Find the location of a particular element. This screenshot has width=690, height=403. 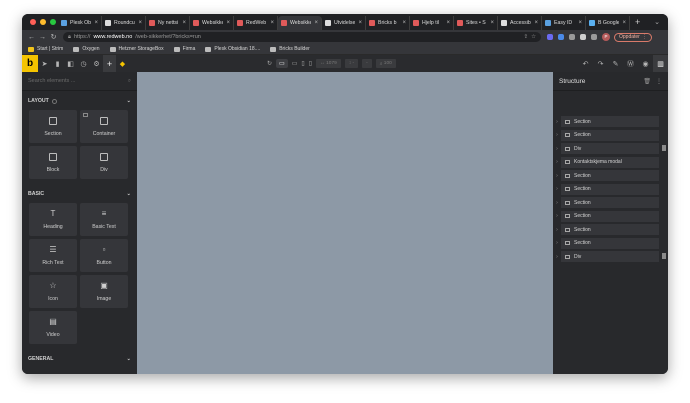

structure-item: › Kontaktskjema modal is located at coordinates (610, 162).